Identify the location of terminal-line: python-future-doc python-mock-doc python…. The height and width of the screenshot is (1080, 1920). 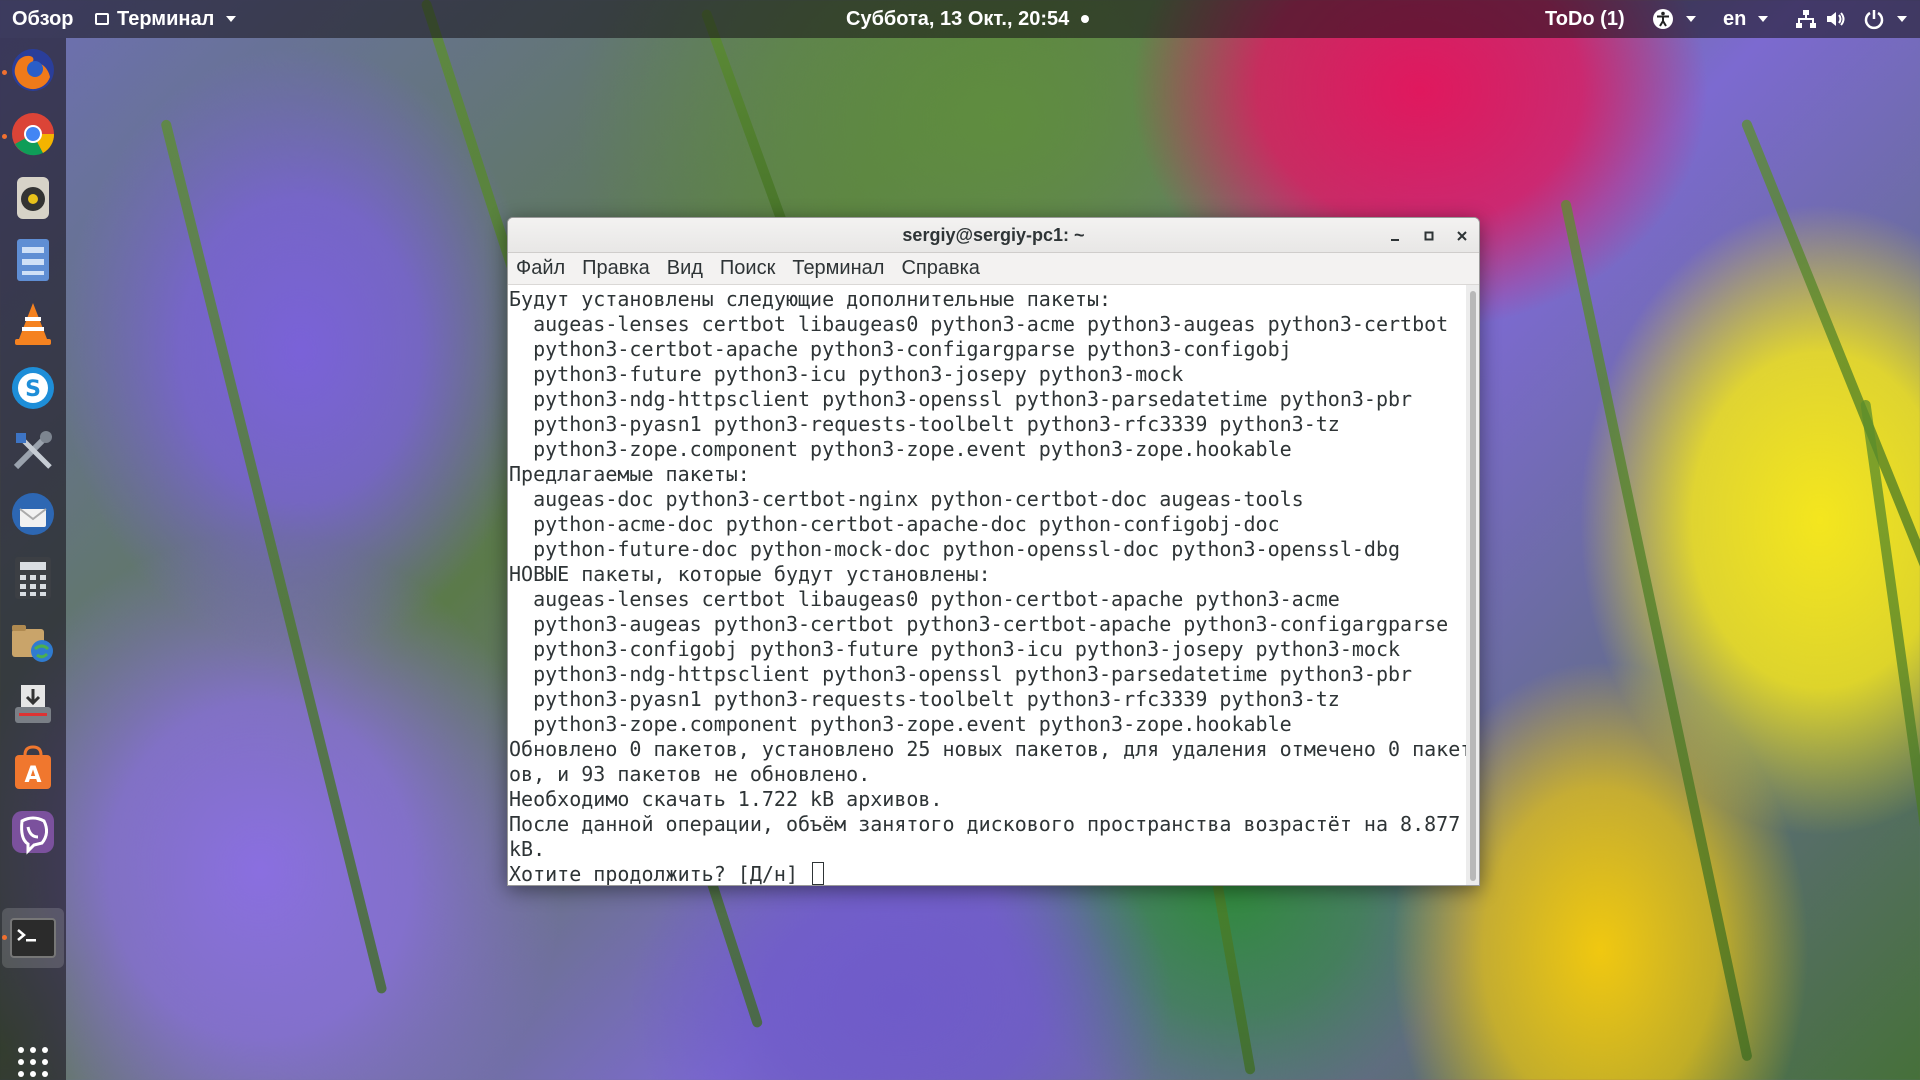
(955, 549).